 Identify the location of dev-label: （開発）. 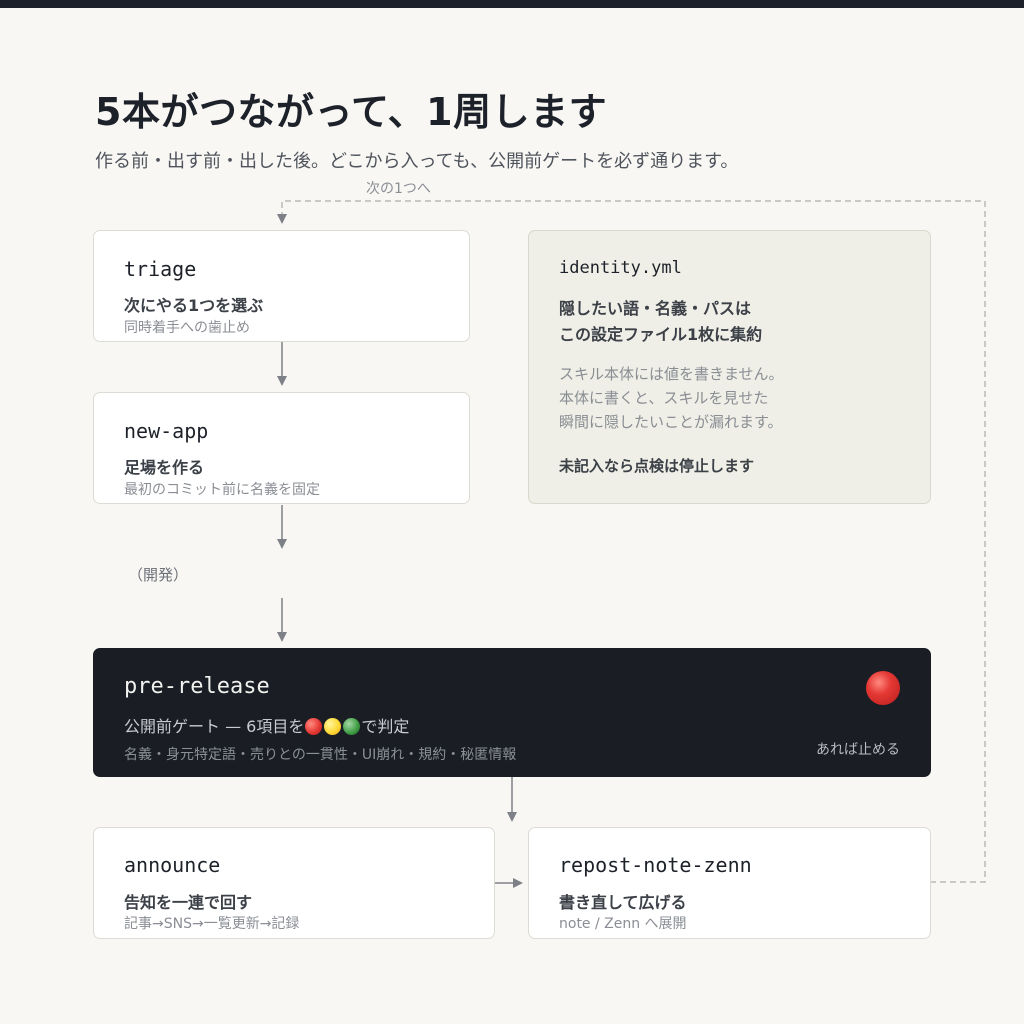
(158, 575).